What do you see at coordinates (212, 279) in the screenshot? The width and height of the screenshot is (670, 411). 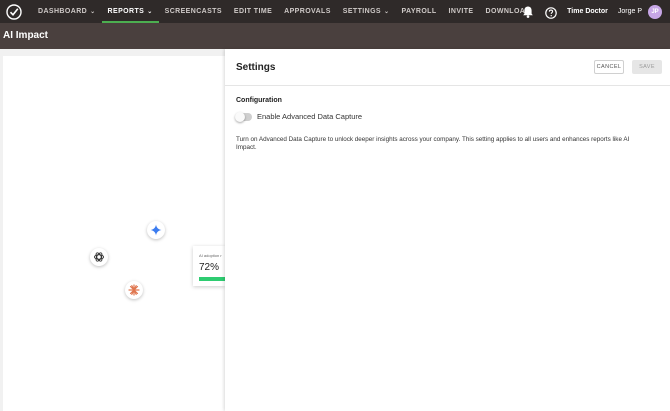 I see `ai-adoption-progress-bar` at bounding box center [212, 279].